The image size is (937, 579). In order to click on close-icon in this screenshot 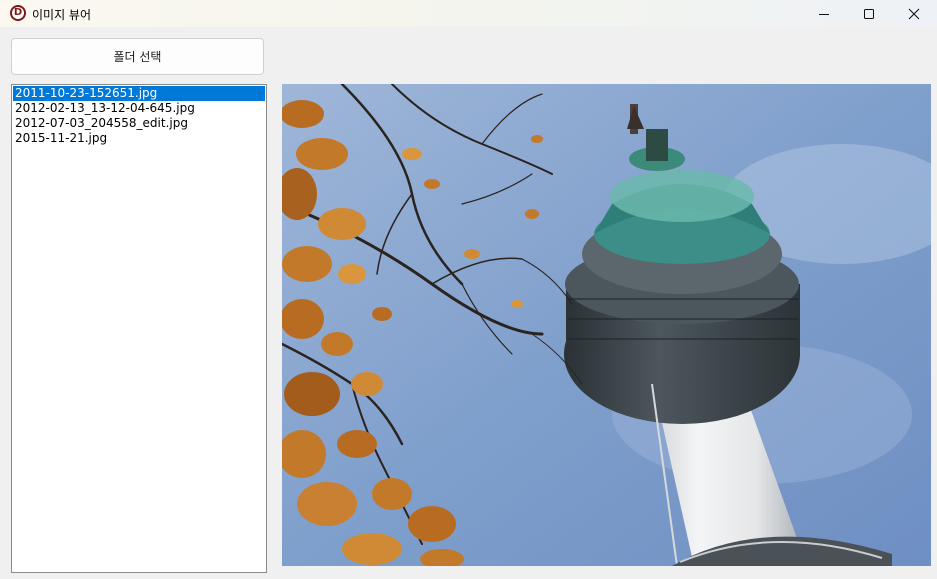, I will do `click(914, 13)`.